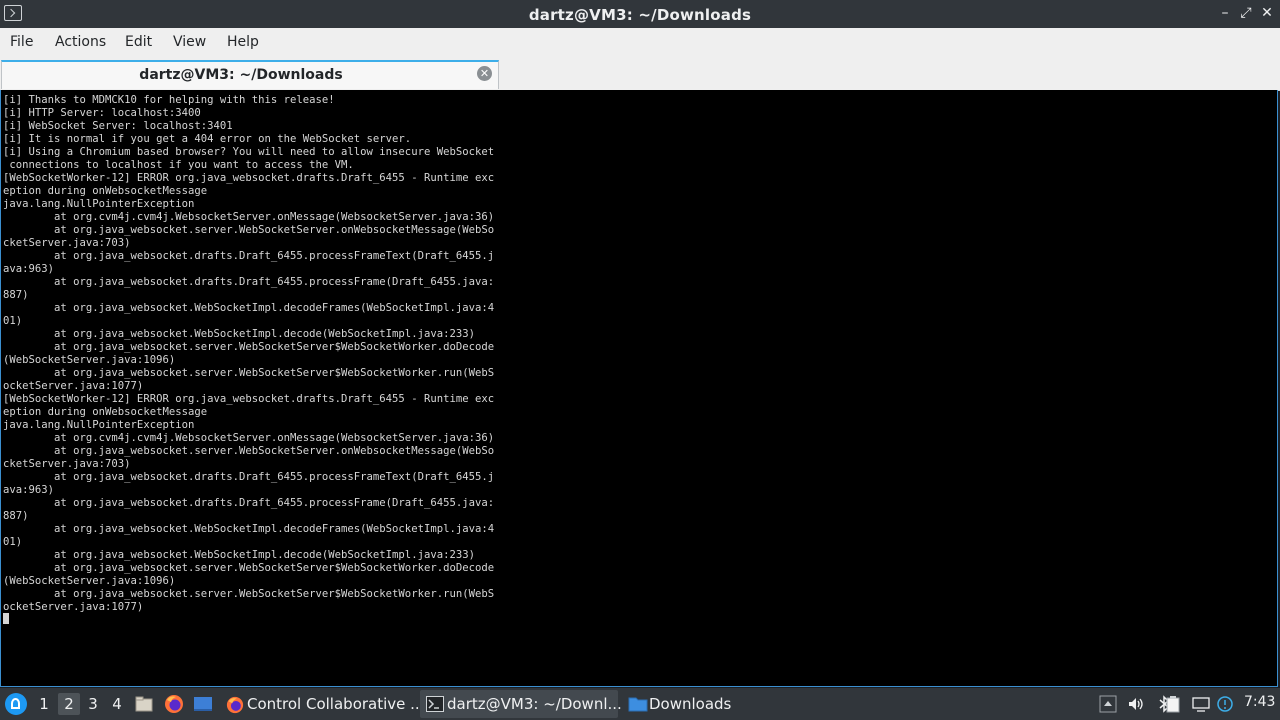 This screenshot has width=1280, height=720. I want to click on task-downloads: Downloads, so click(682, 704).